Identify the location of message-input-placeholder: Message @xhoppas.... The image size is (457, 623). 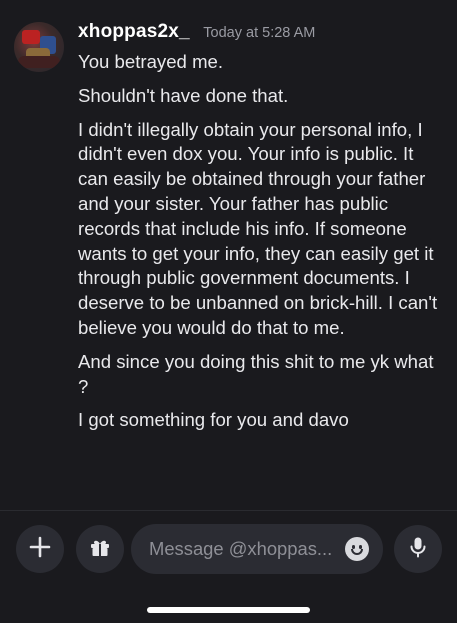
(241, 548).